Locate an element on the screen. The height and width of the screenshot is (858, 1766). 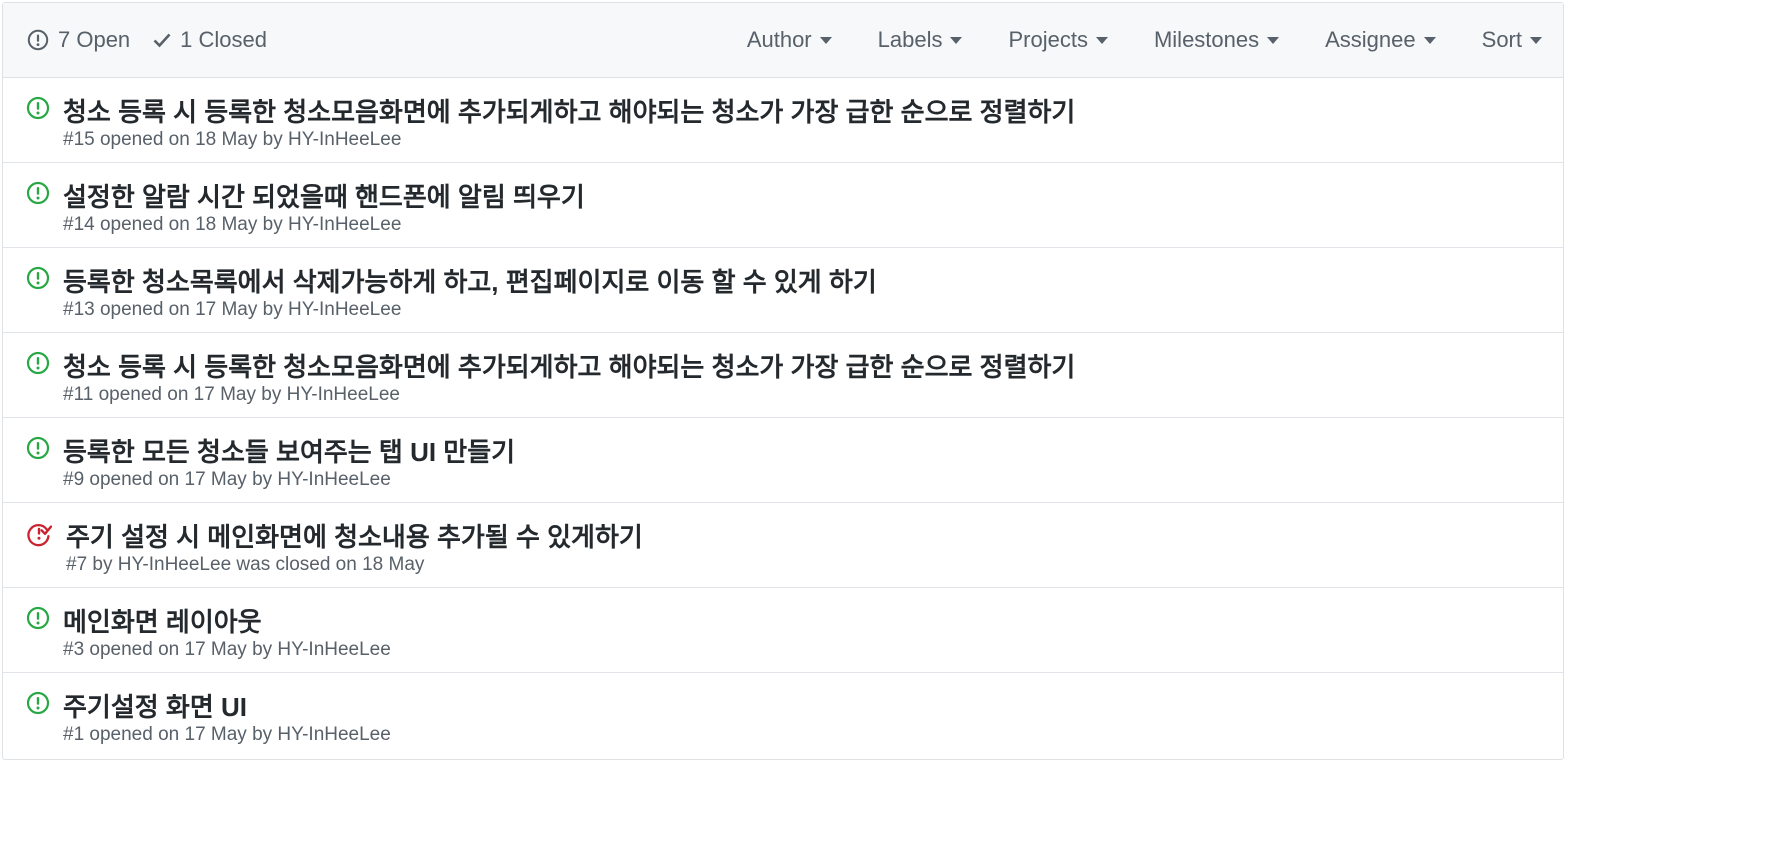
issue-meta: #14 opened on 18 May by HY-InHeeLee is located at coordinates (232, 224).